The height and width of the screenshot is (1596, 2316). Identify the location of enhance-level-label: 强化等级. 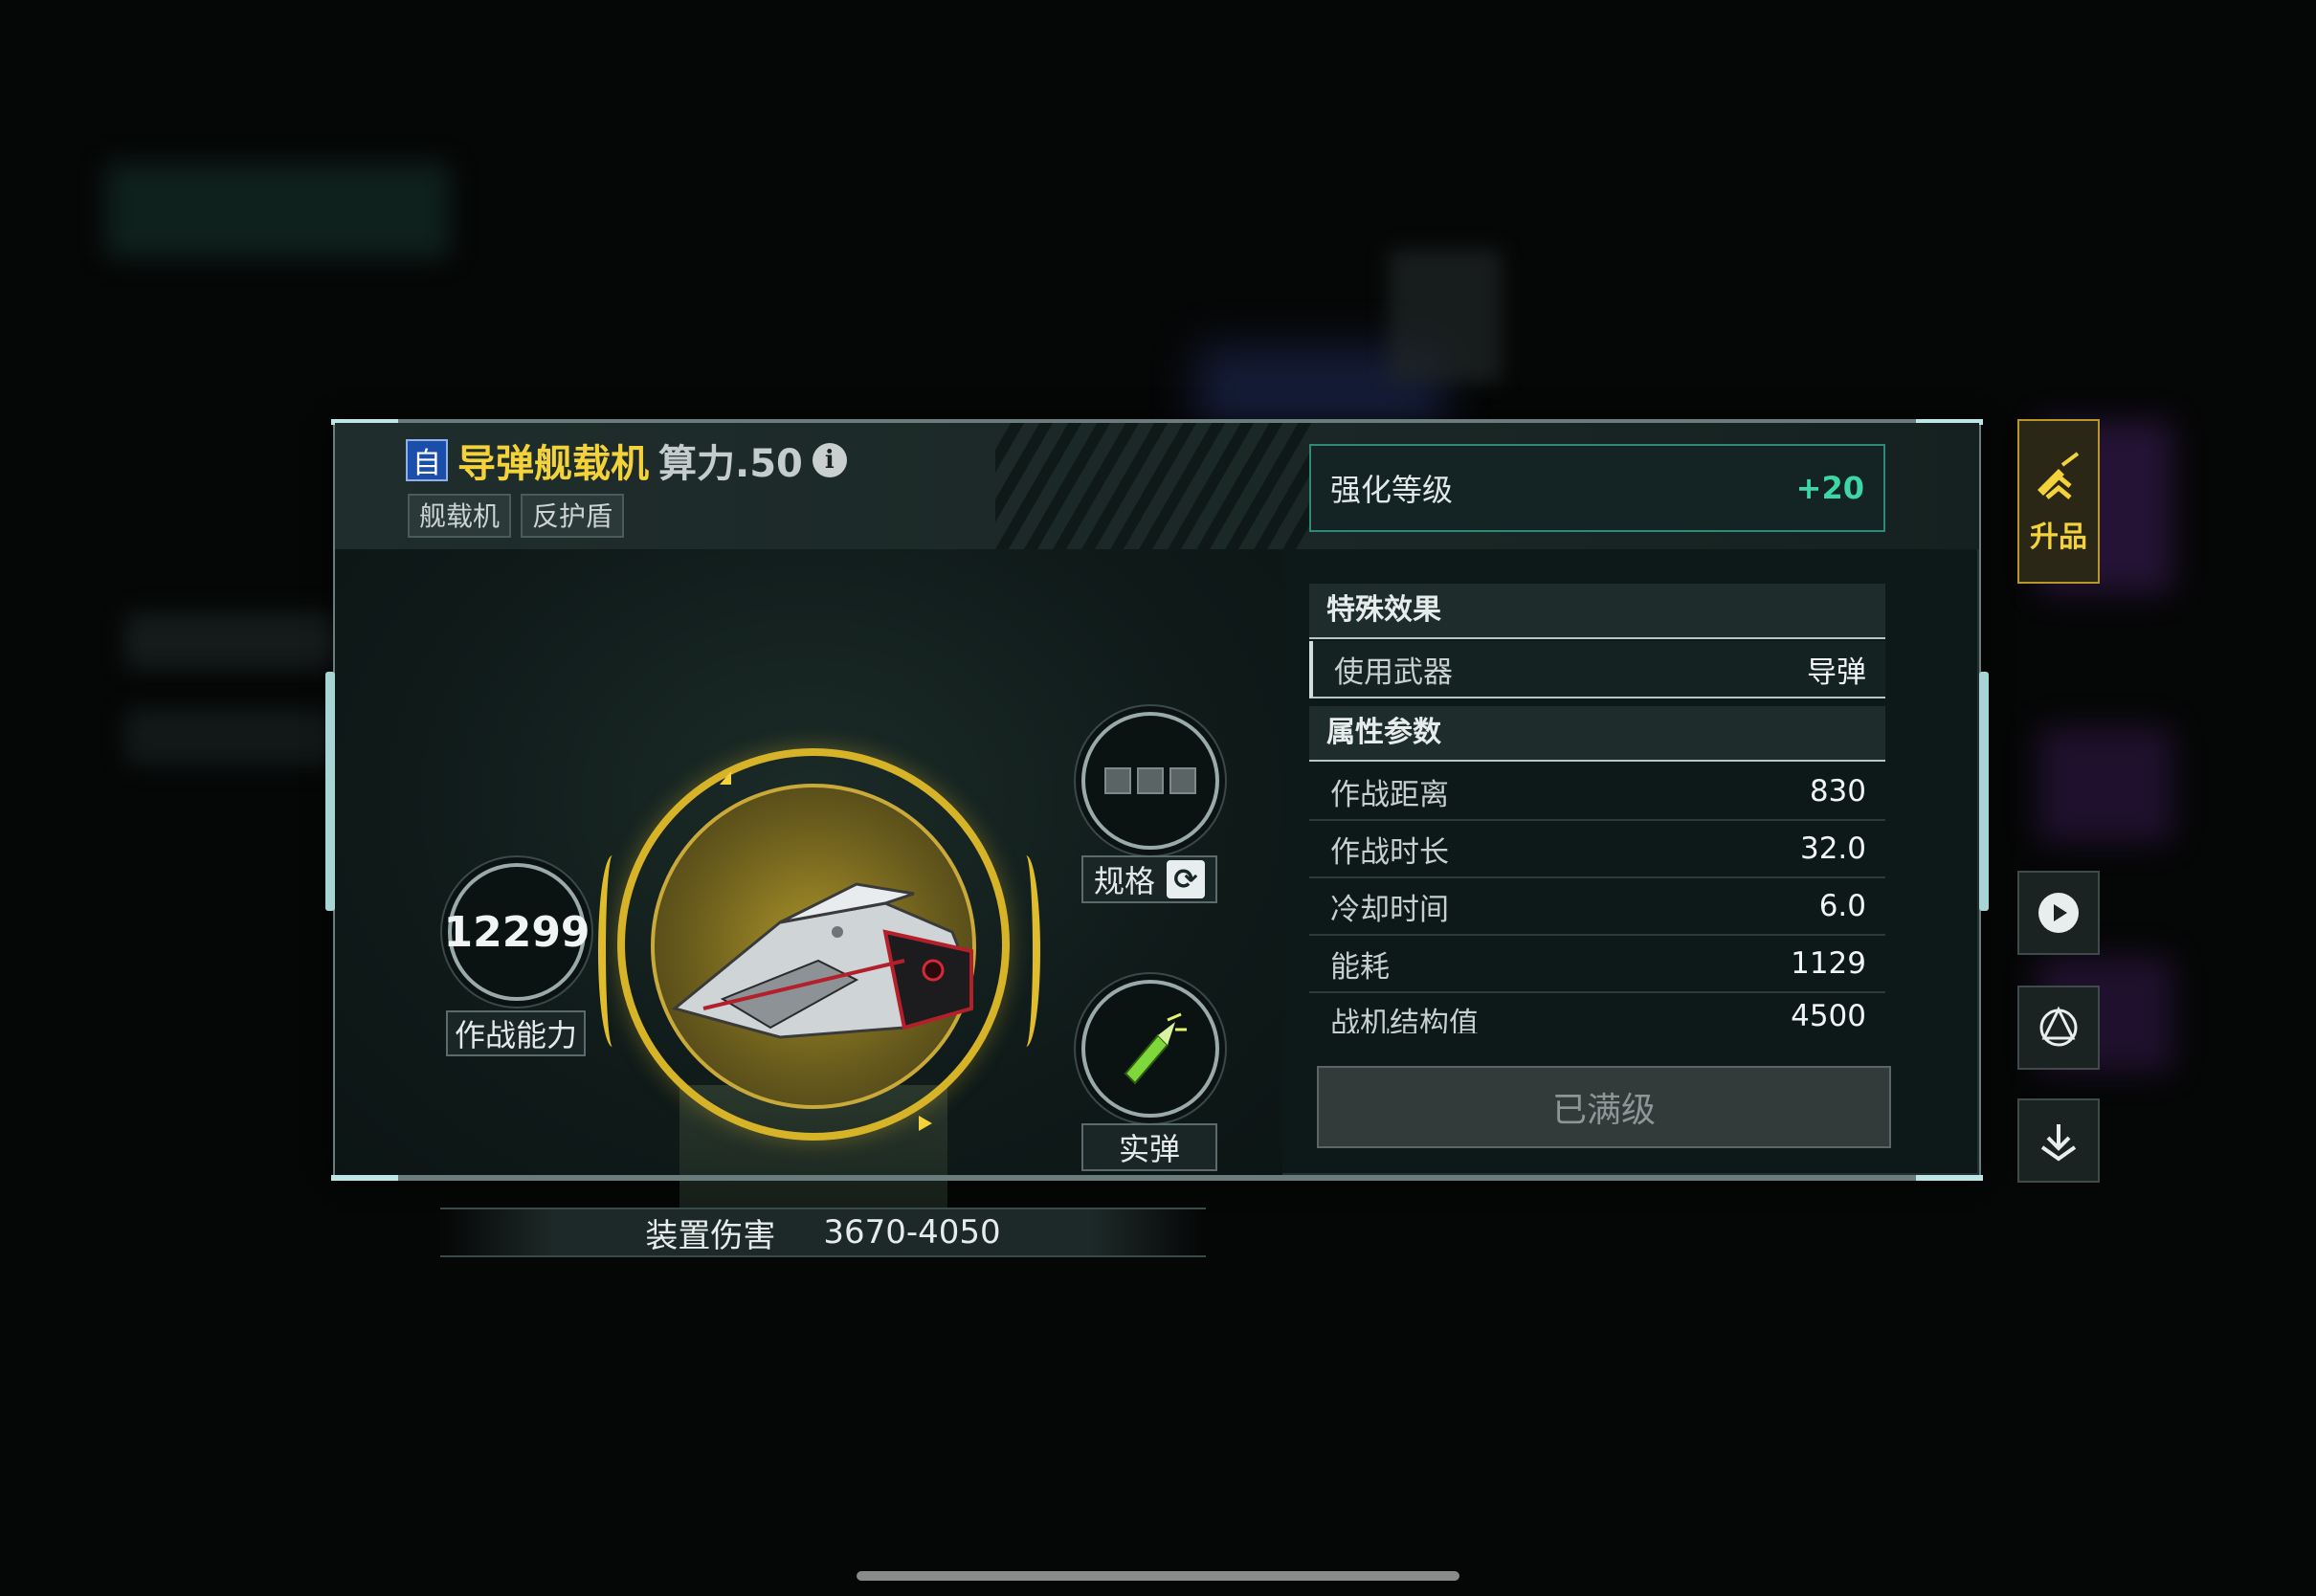
(1392, 490).